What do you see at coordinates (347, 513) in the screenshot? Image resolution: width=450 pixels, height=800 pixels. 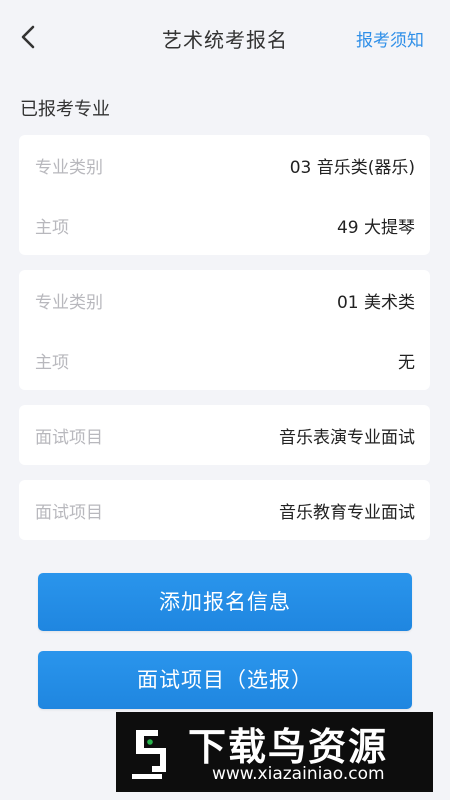 I see `row-value: 音乐教育专业面试` at bounding box center [347, 513].